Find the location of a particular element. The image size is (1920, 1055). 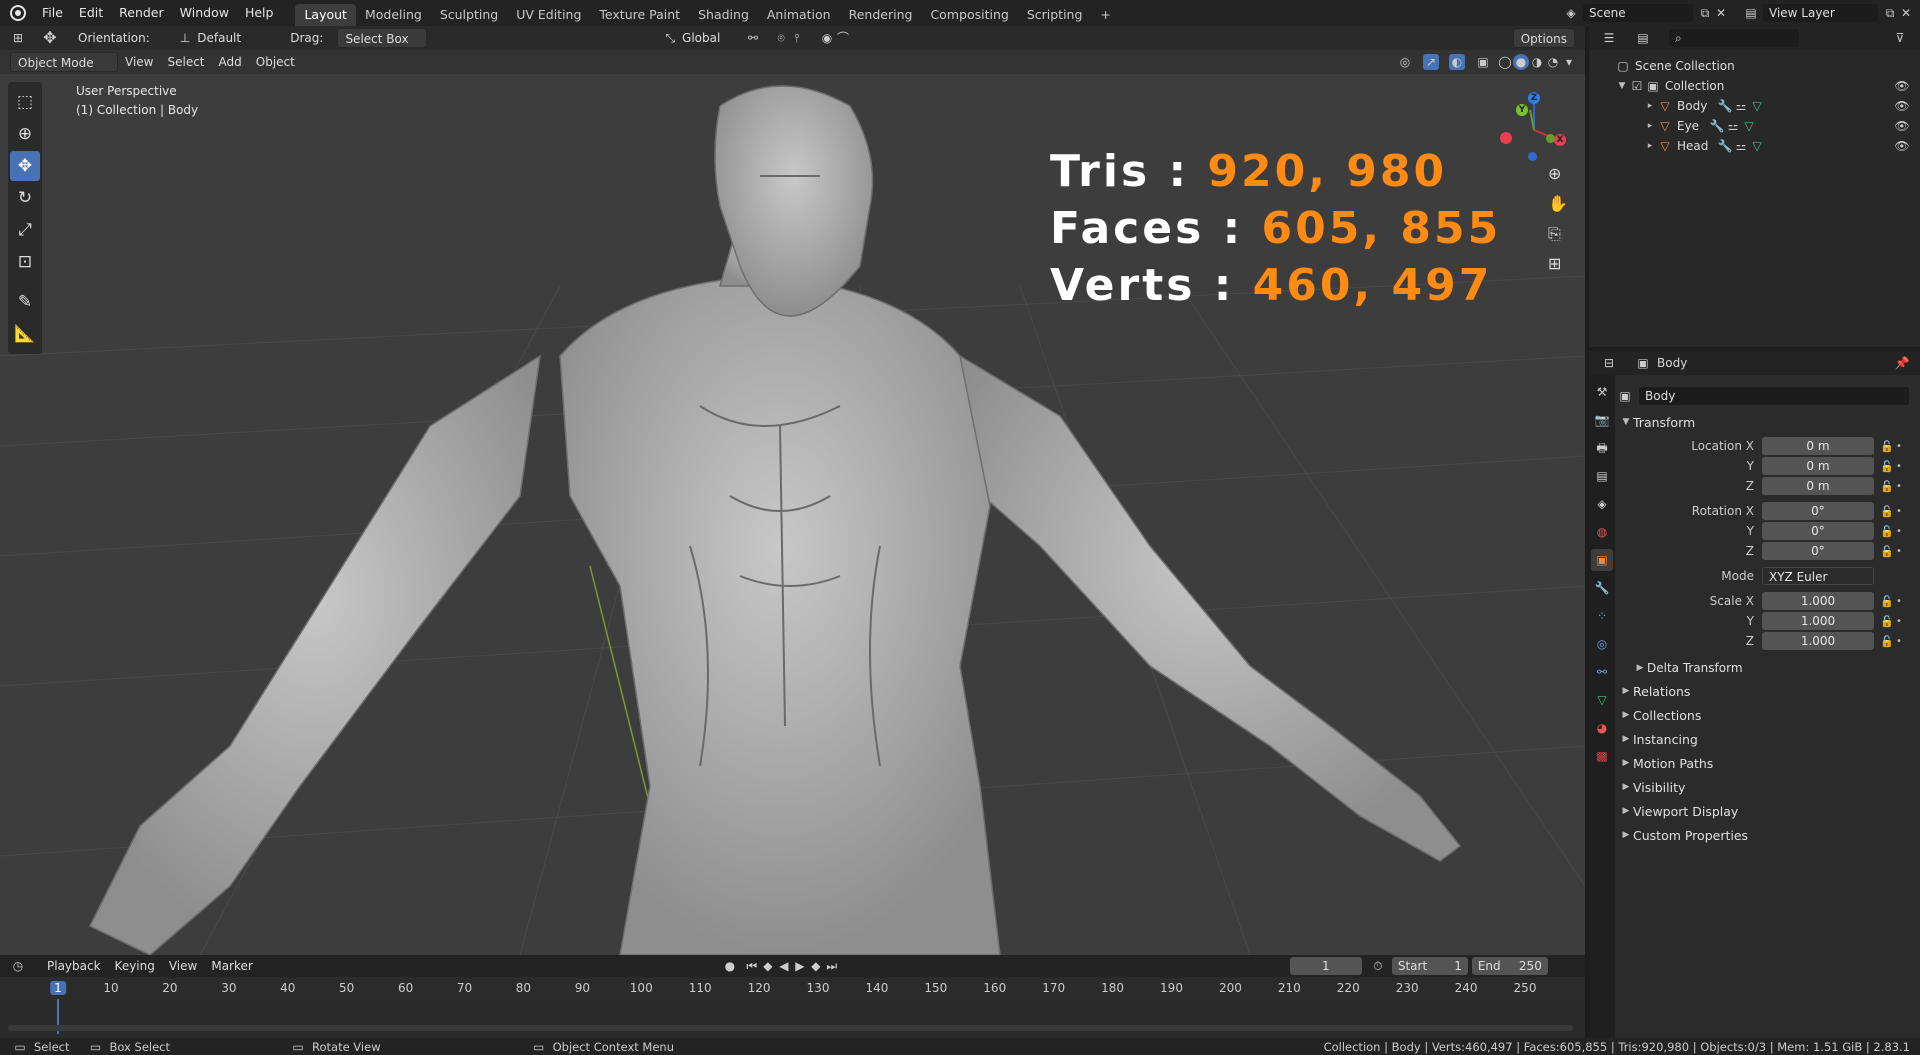

outliner-item-body: ▸ ▽ Body 🔧 ⚍ ▽ 👁 is located at coordinates (1754, 106).